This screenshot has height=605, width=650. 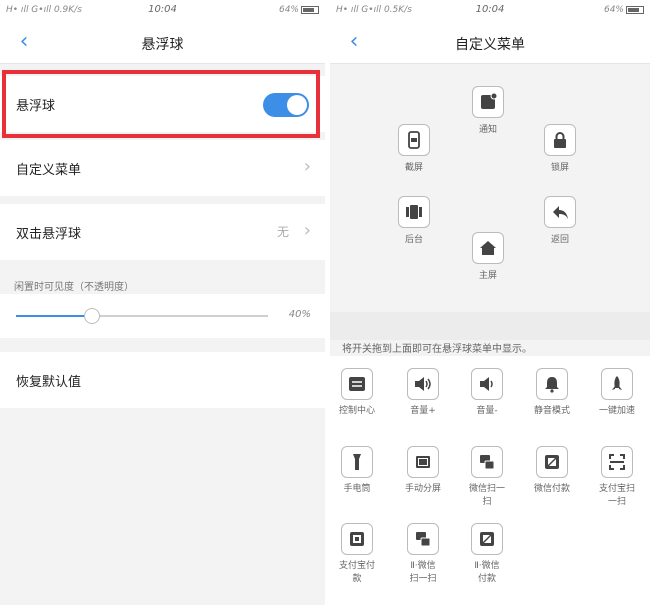 I want to click on bell-icon, so click(x=552, y=384).